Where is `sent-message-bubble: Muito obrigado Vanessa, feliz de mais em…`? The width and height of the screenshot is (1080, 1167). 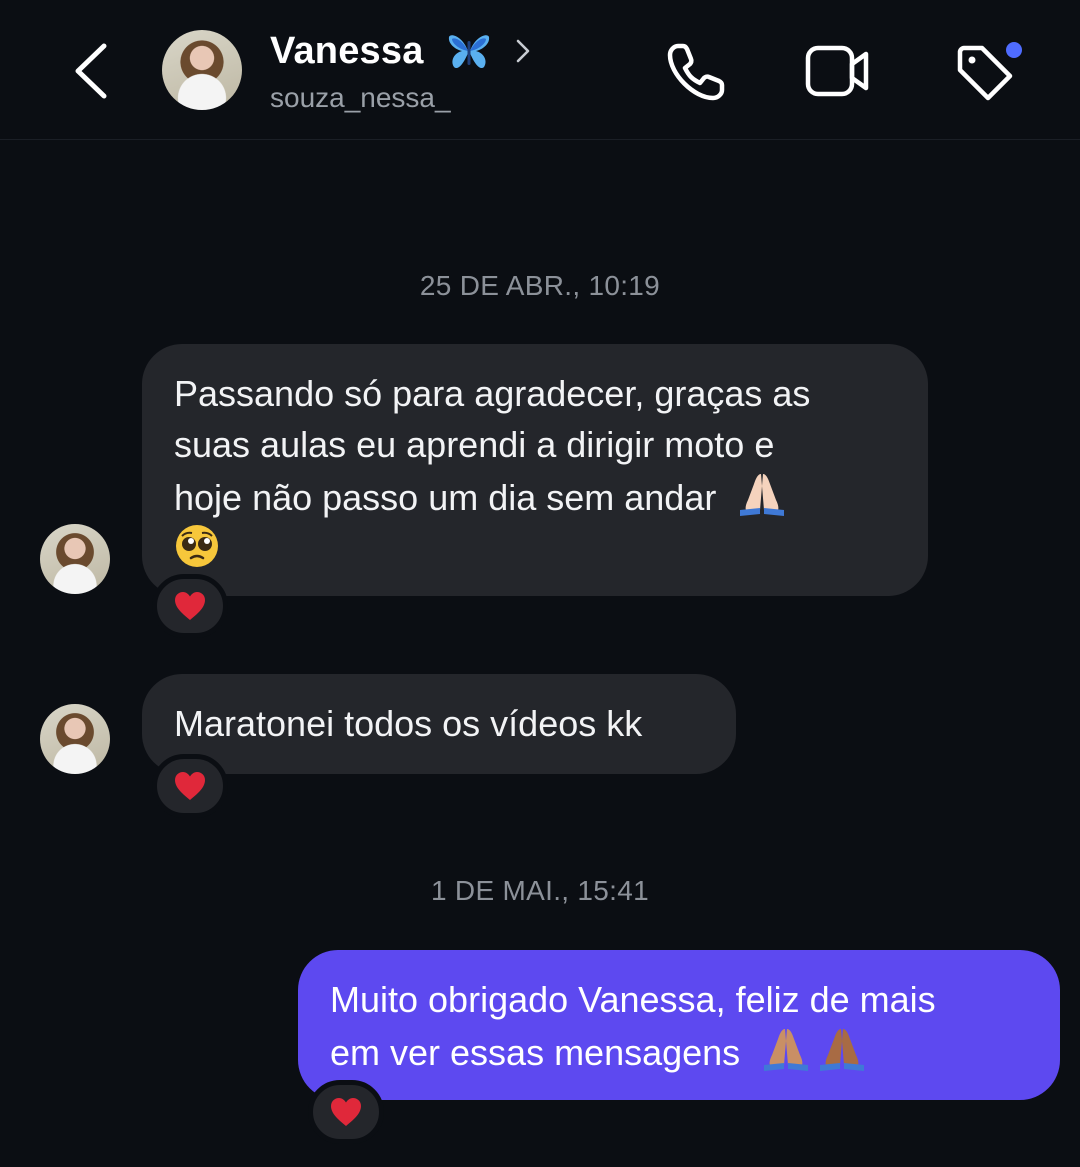 sent-message-bubble: Muito obrigado Vanessa, feliz de mais em… is located at coordinates (679, 1025).